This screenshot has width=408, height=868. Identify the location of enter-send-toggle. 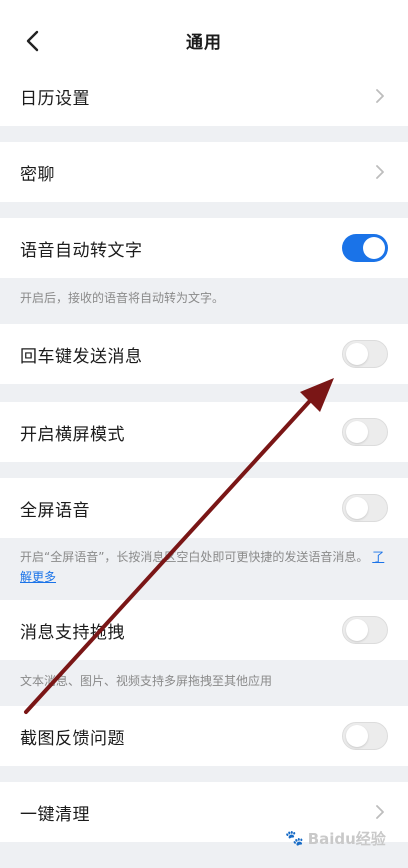
(365, 354).